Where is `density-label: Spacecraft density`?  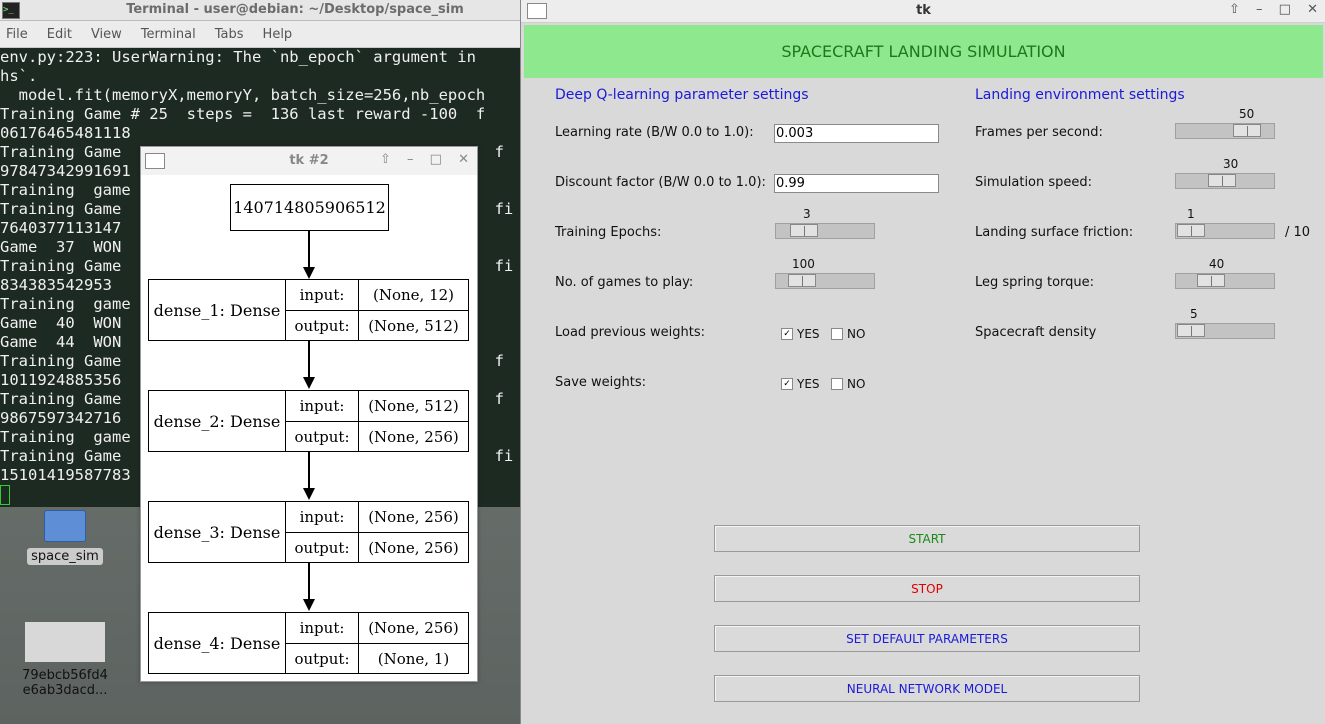
density-label: Spacecraft density is located at coordinates (1036, 332).